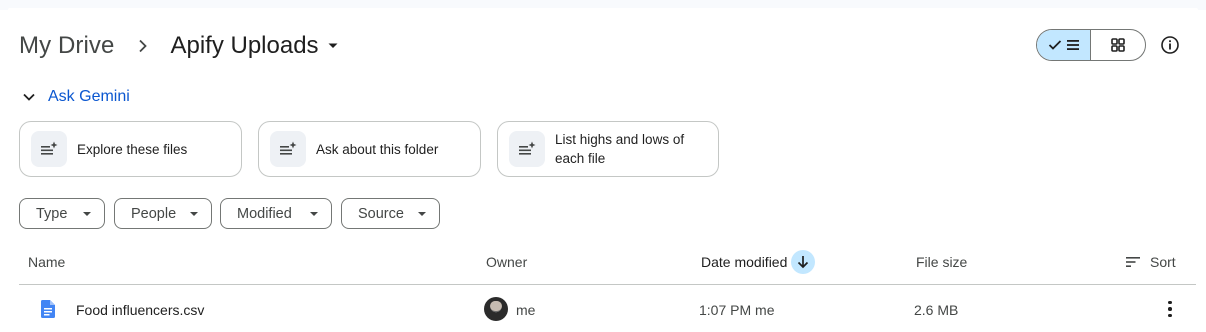  What do you see at coordinates (264, 213) in the screenshot?
I see `filter-label: Modified` at bounding box center [264, 213].